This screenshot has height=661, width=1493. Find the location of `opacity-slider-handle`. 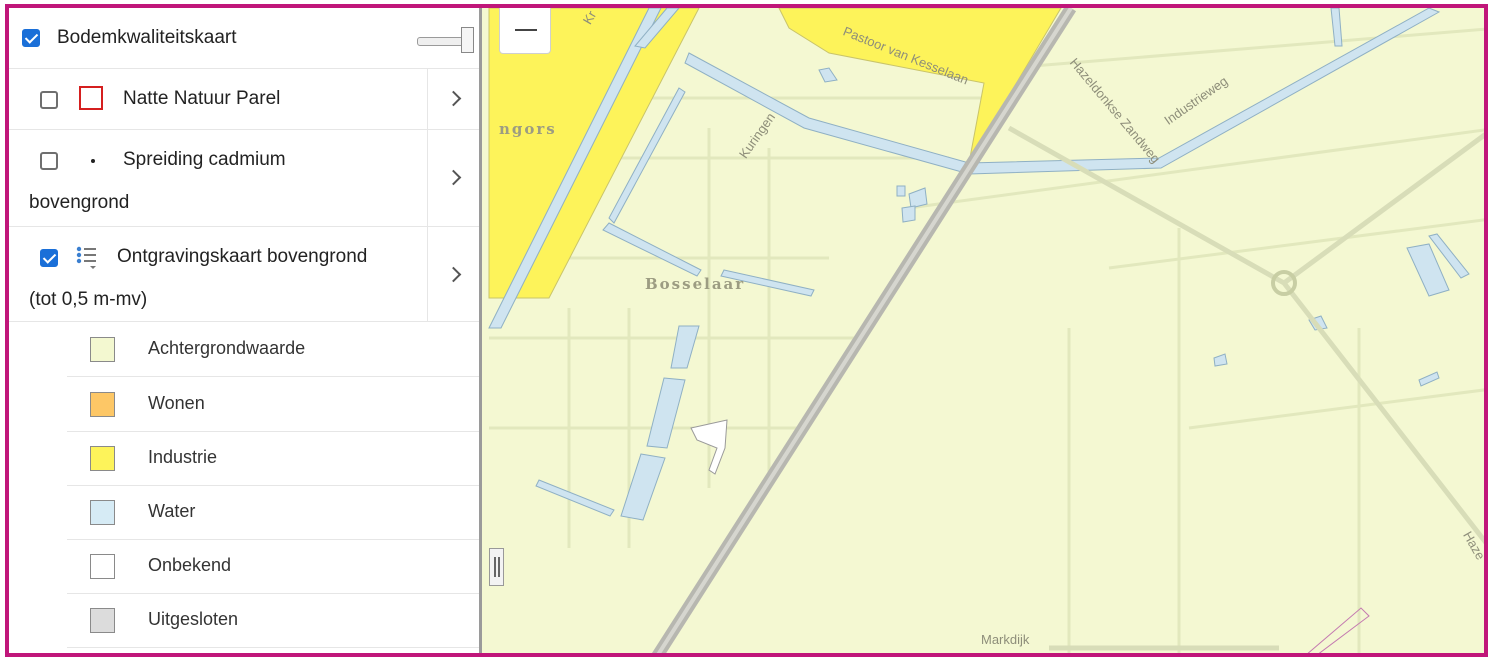

opacity-slider-handle is located at coordinates (467, 40).